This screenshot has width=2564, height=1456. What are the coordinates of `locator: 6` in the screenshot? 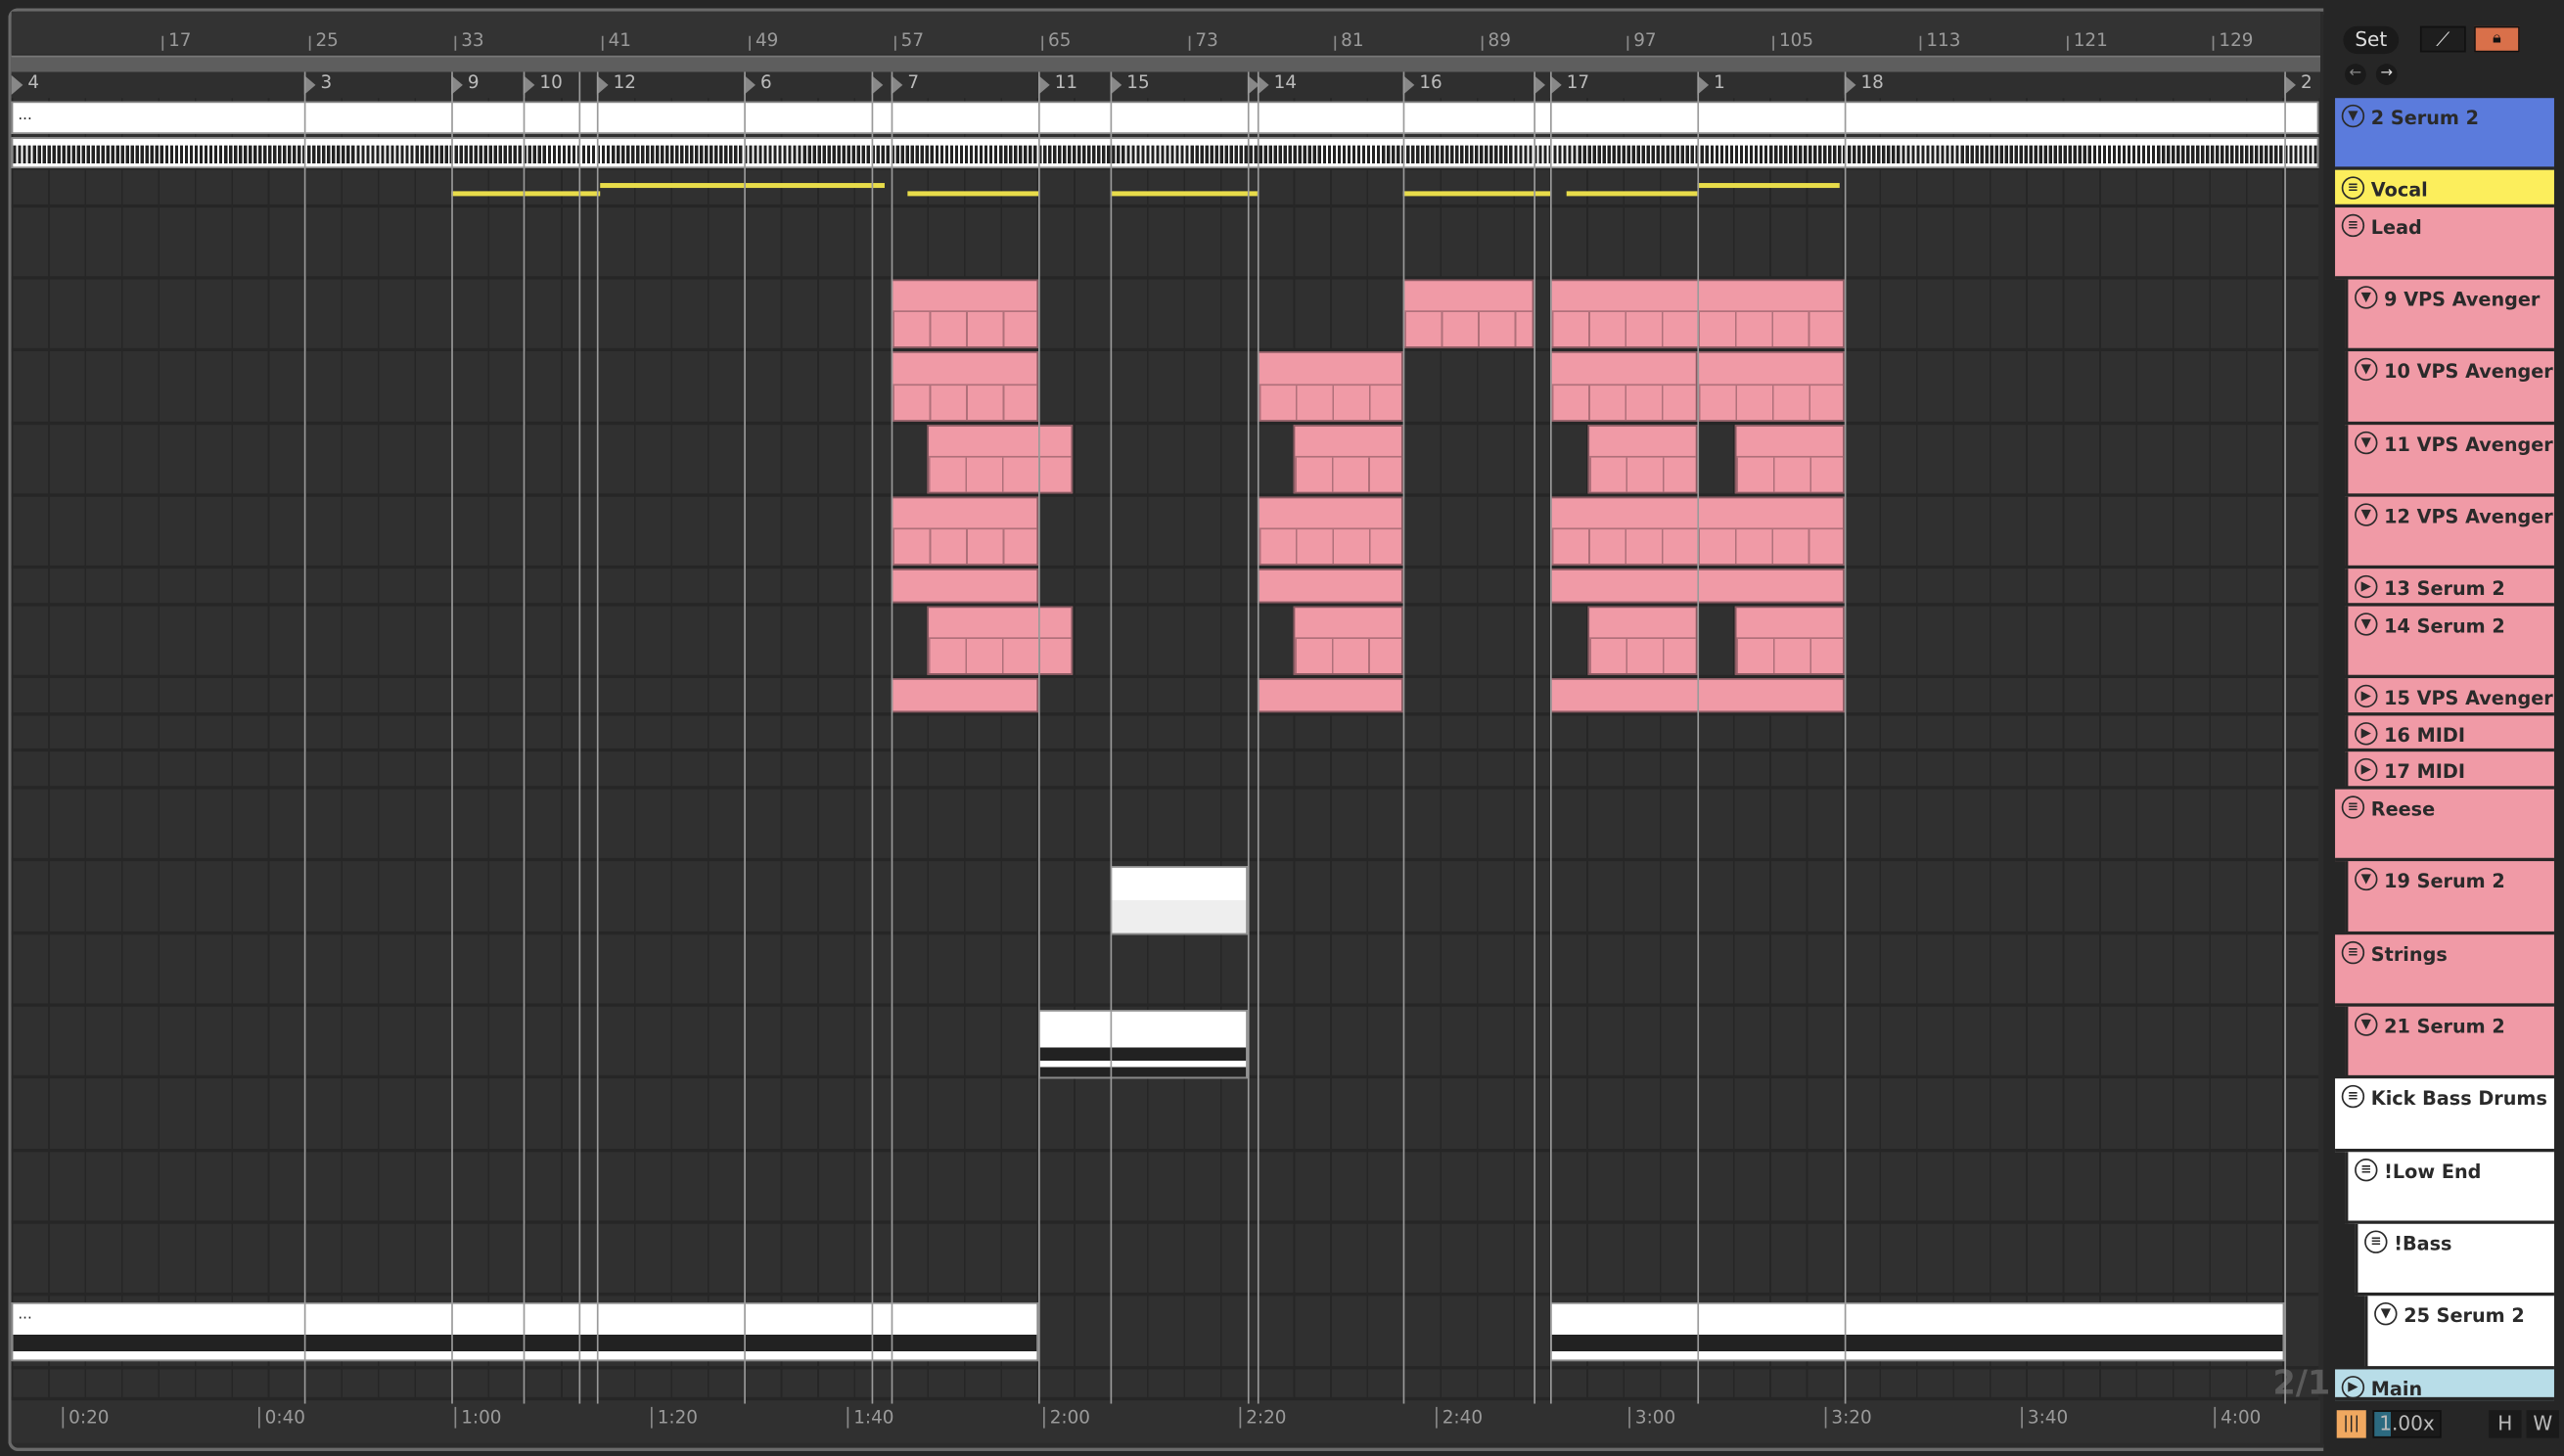 It's located at (758, 84).